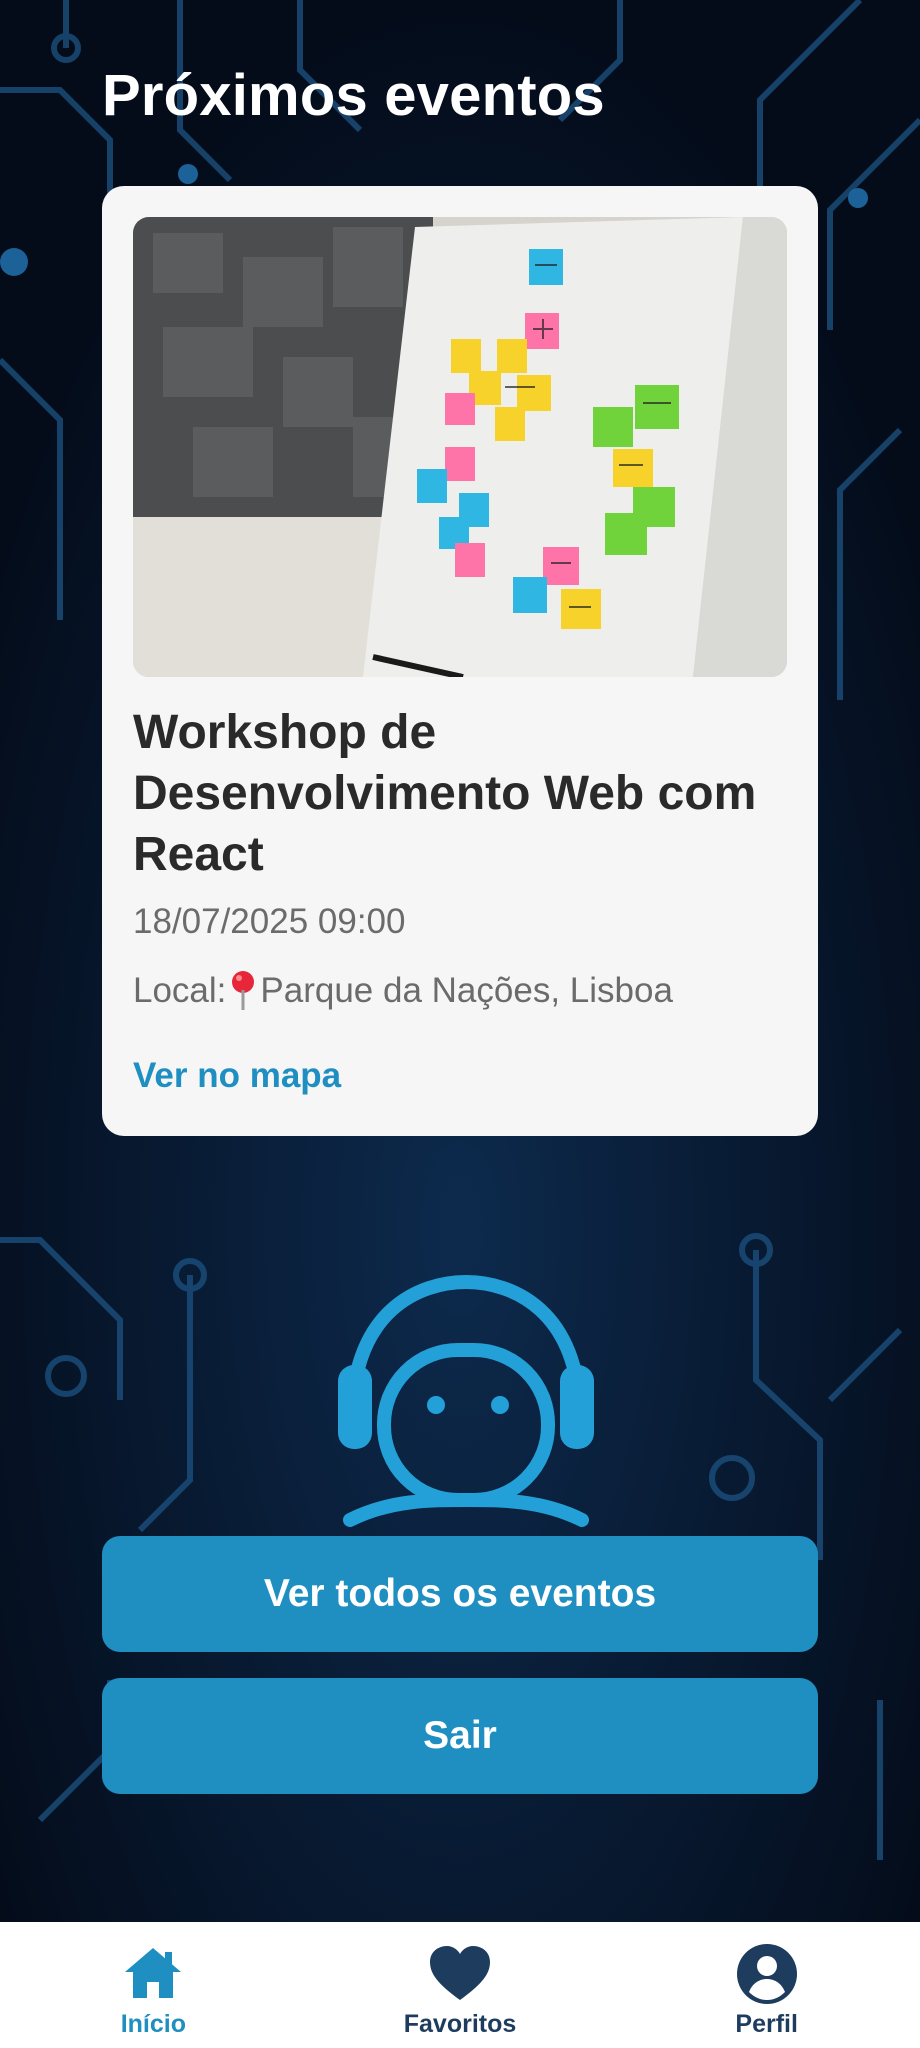 This screenshot has width=920, height=2048. What do you see at coordinates (269, 921) in the screenshot?
I see `event-datetime: 18/07/2025 09:00` at bounding box center [269, 921].